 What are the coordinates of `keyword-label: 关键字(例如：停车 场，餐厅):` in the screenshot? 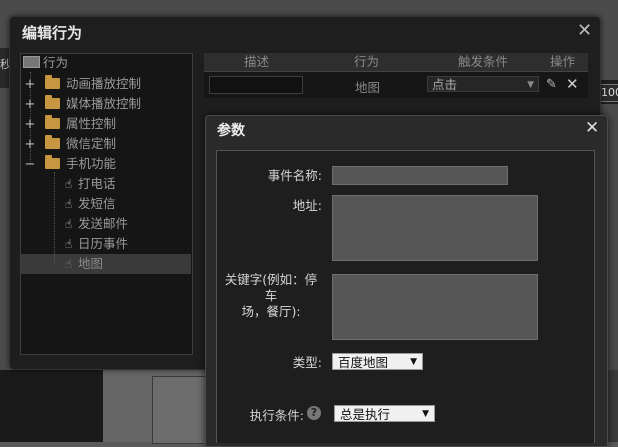 It's located at (271, 296).